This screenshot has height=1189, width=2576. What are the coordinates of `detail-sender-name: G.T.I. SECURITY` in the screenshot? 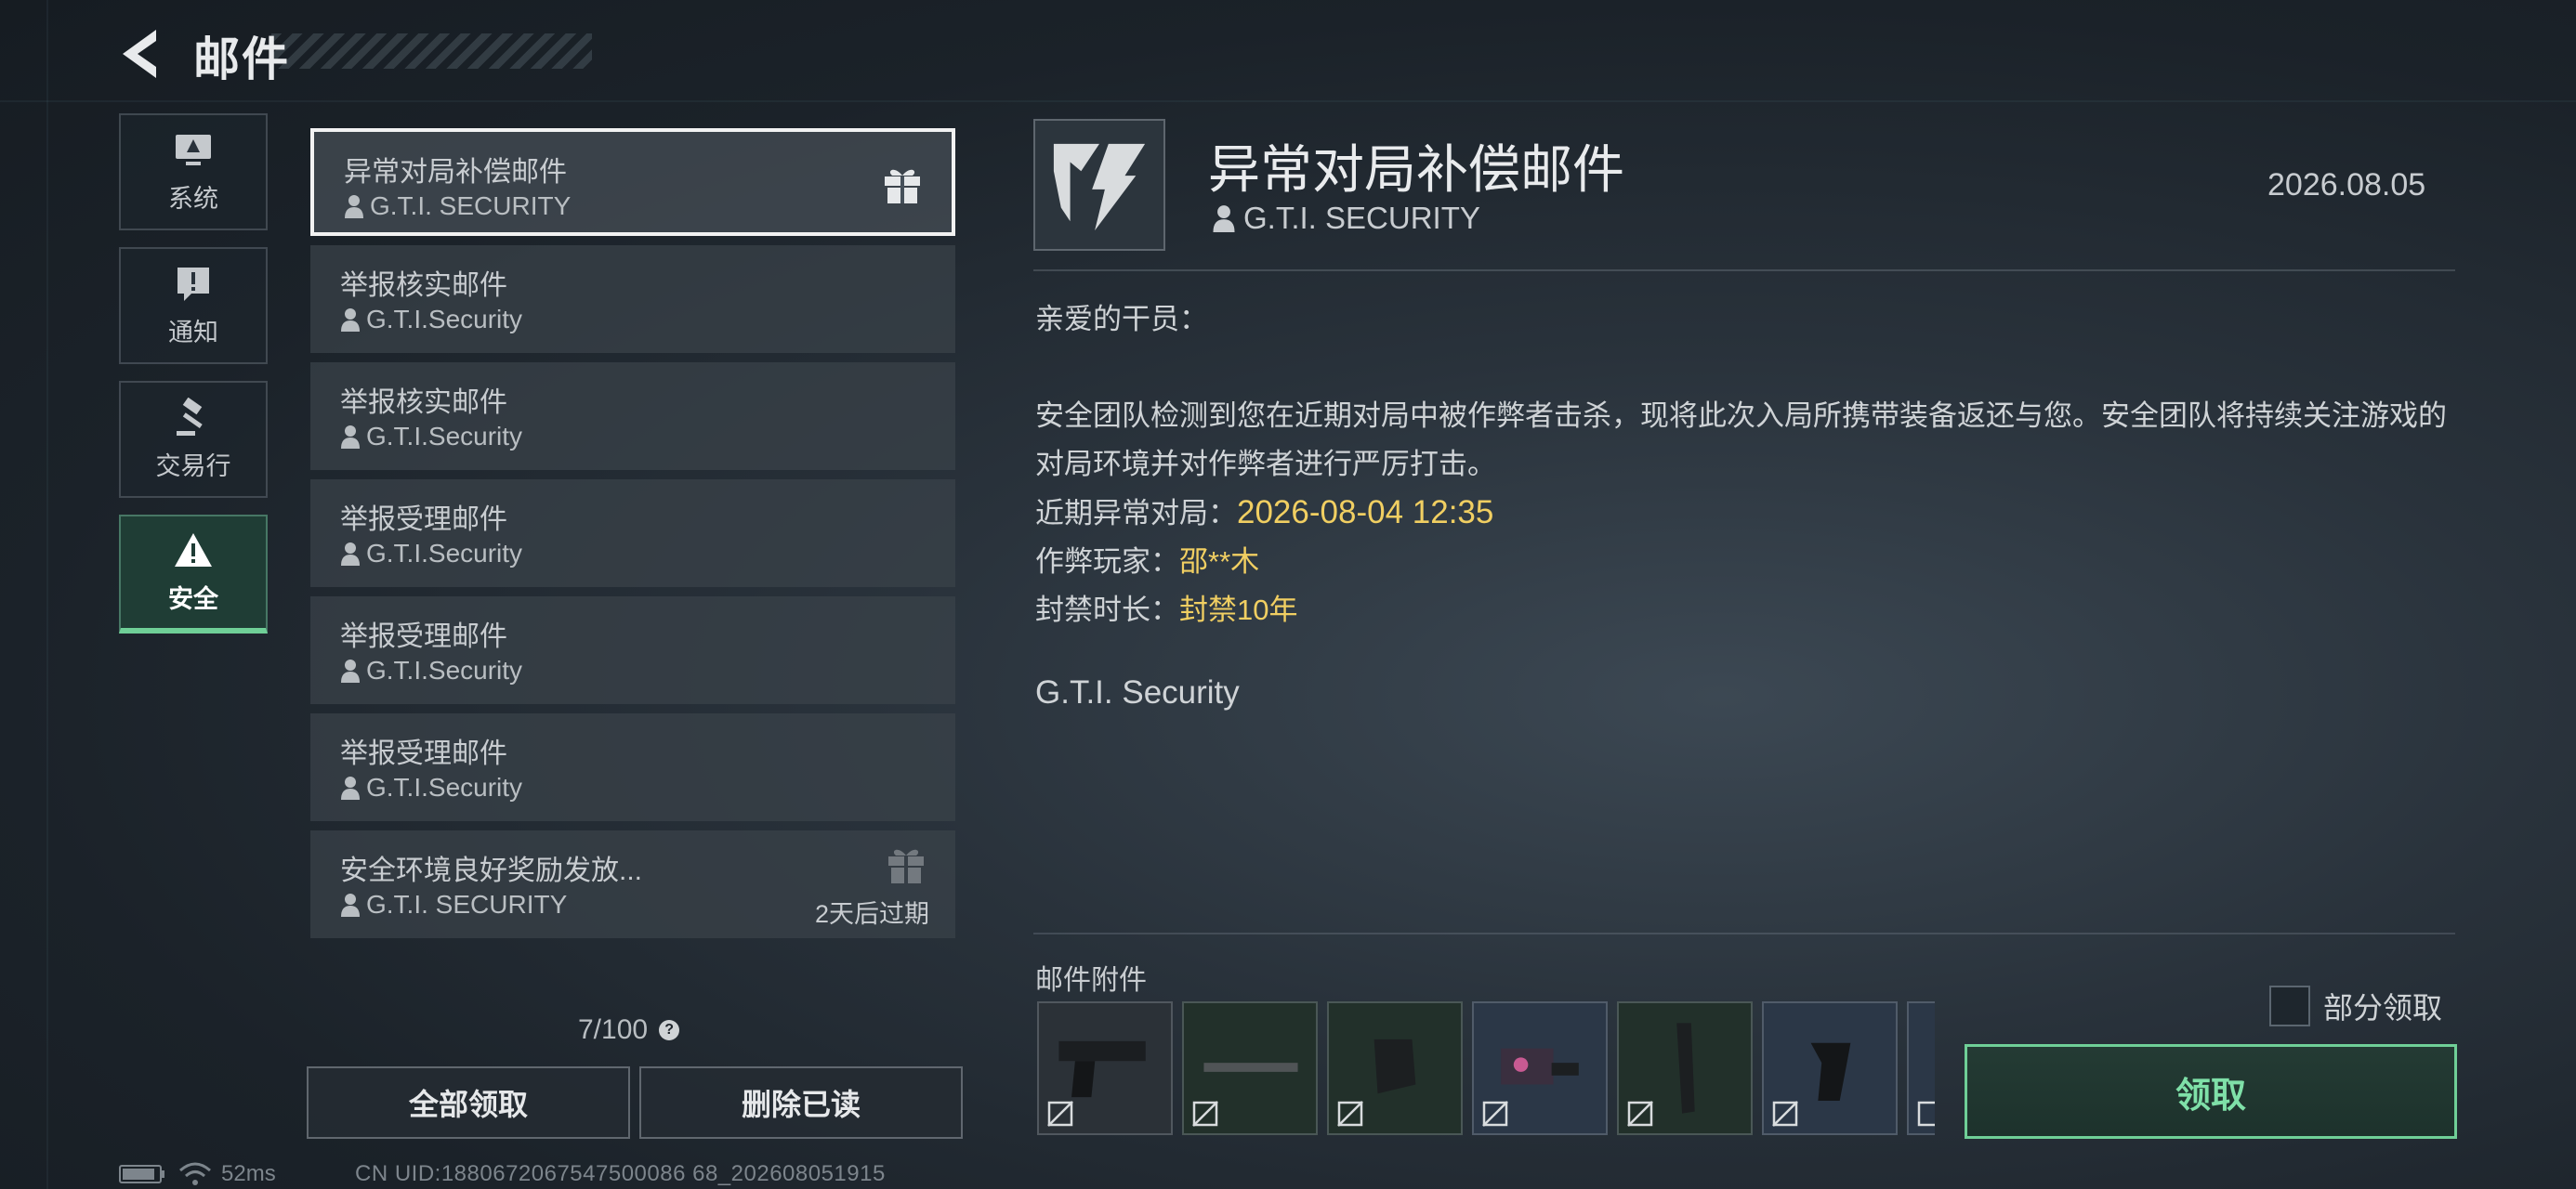 It's located at (1361, 218).